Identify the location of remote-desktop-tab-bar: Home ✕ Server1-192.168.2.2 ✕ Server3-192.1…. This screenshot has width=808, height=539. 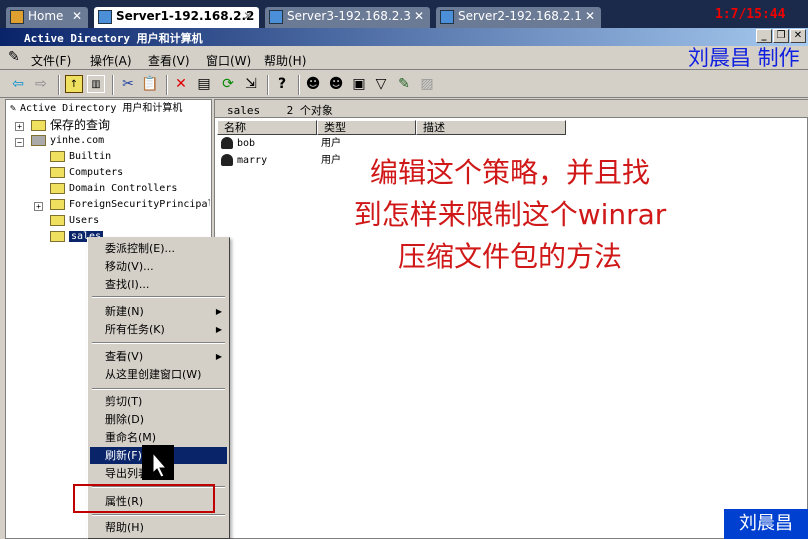
(404, 15).